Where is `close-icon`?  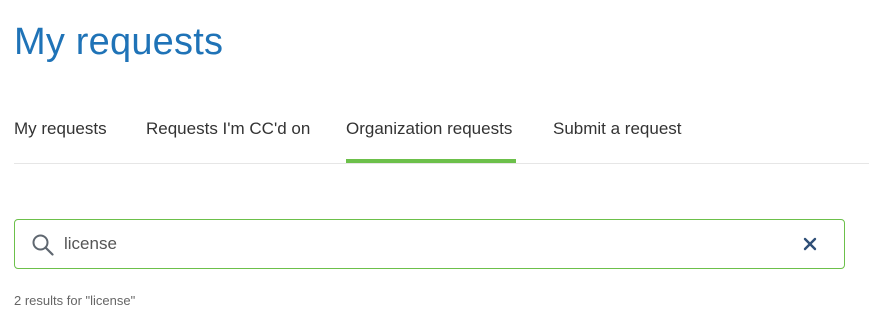 close-icon is located at coordinates (810, 244).